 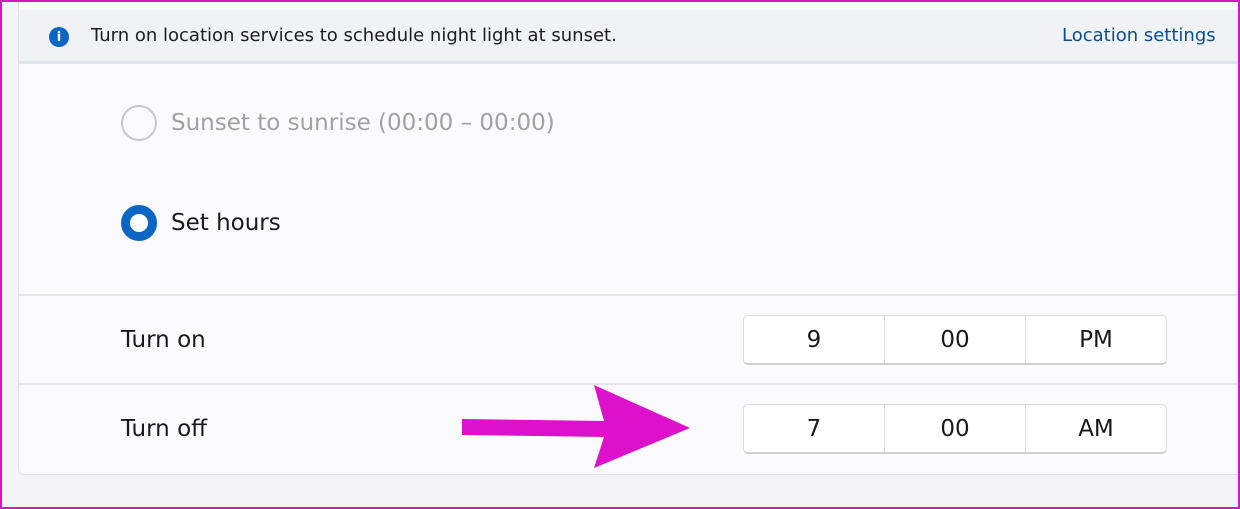 I want to click on turn-off-period: AM, so click(x=1096, y=428).